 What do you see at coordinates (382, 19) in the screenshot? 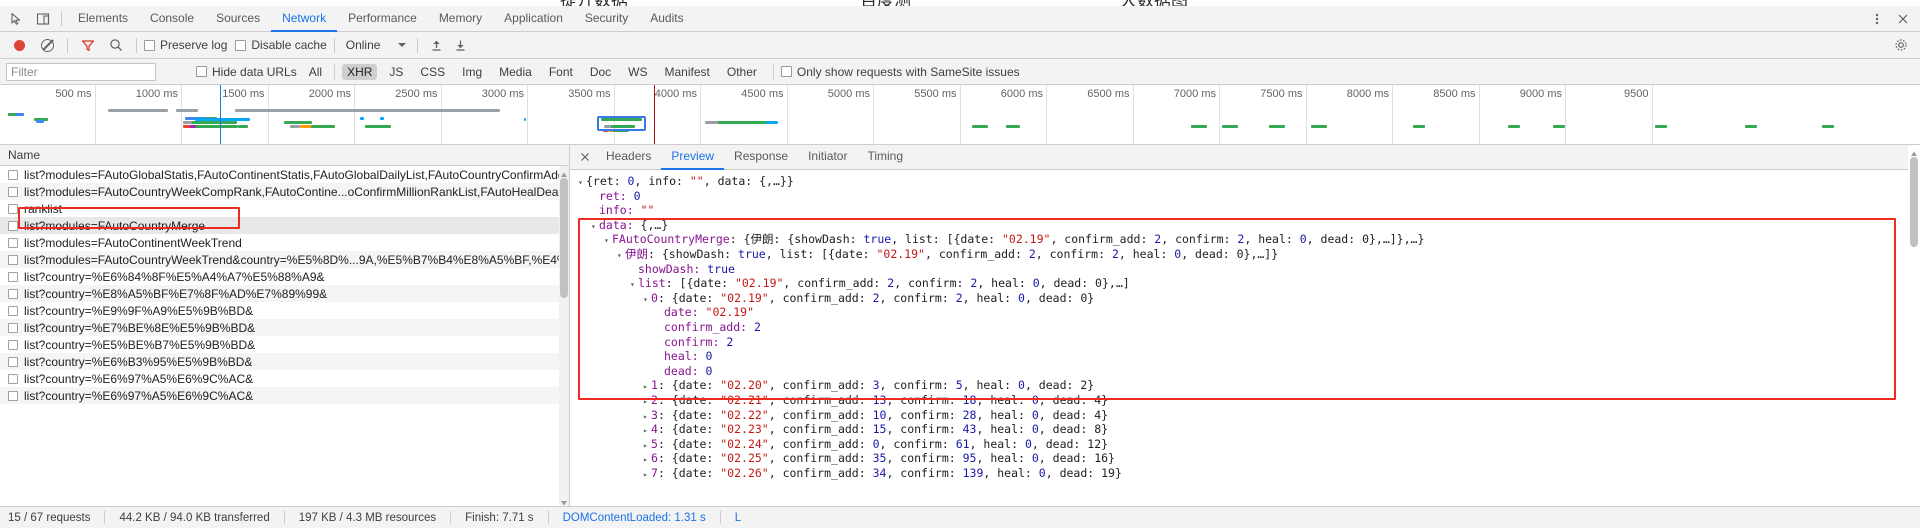
I see `tab-performance: Performance` at bounding box center [382, 19].